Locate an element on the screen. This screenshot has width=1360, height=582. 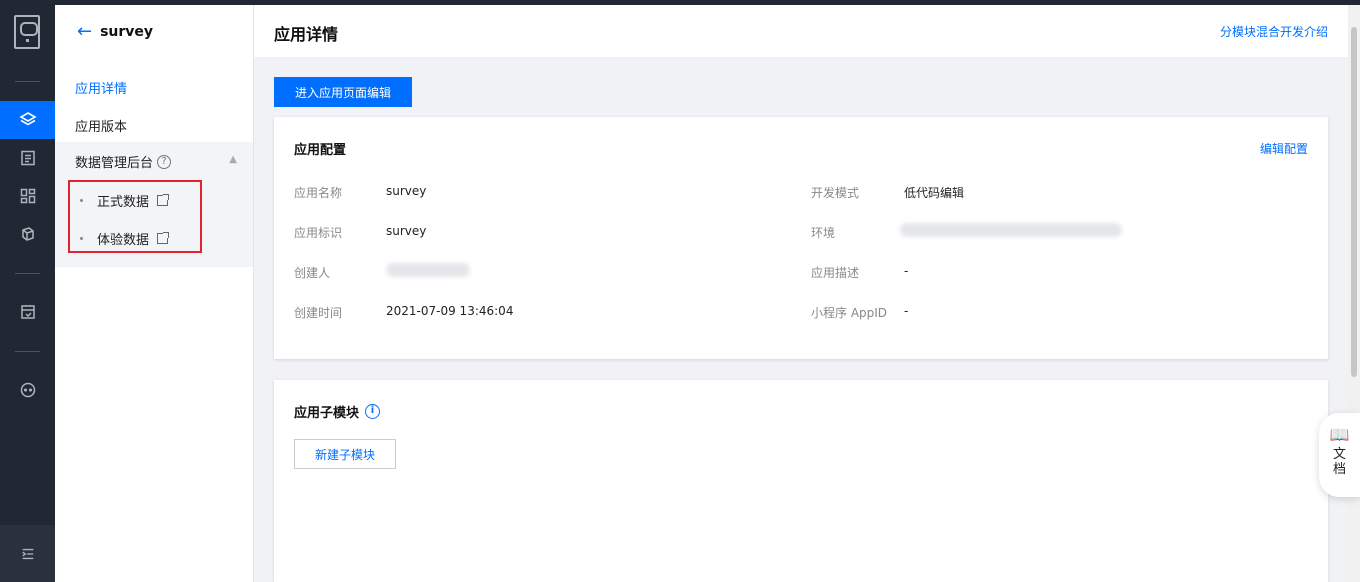
back-button: ← survey is located at coordinates (115, 32).